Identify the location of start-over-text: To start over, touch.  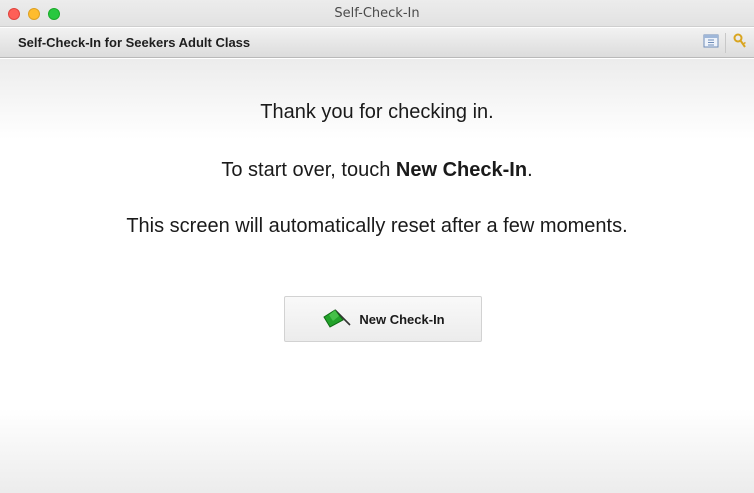
(308, 170).